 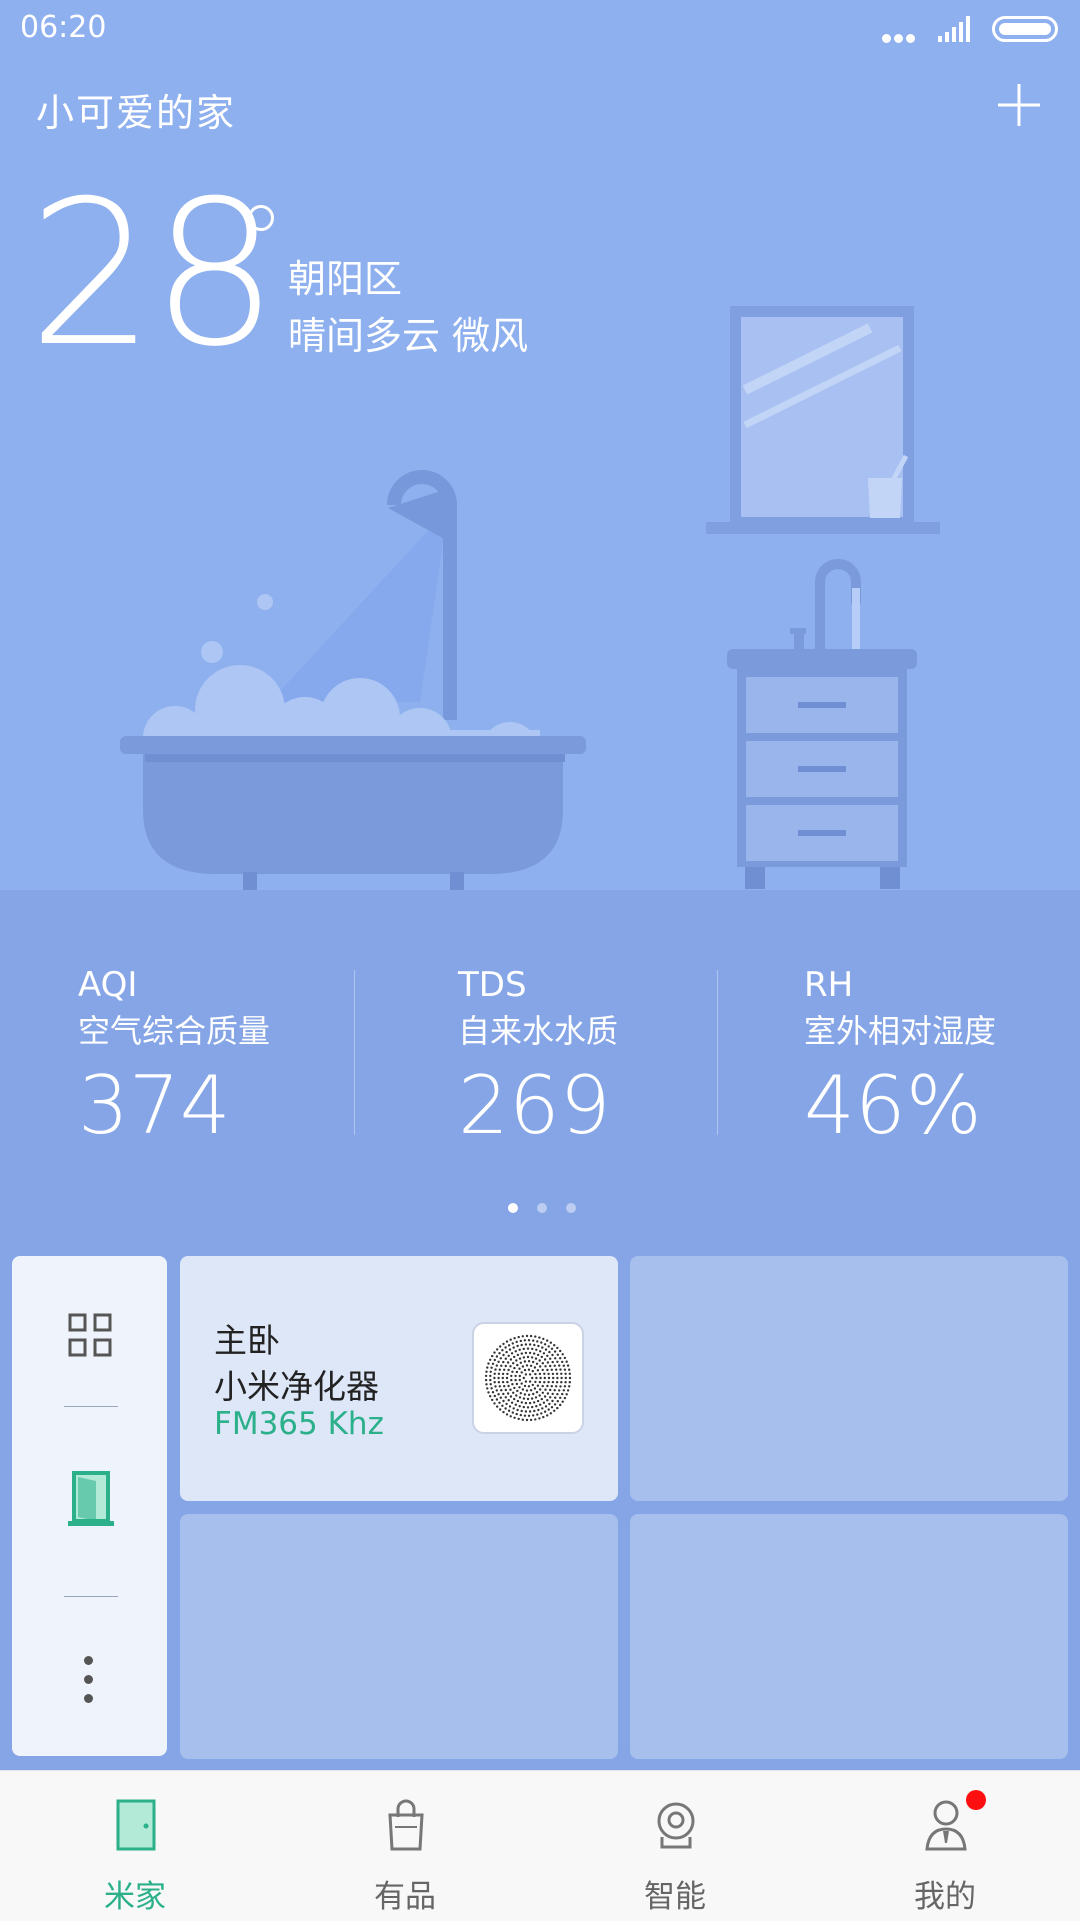 I want to click on nav-label: 有品, so click(x=405, y=1897).